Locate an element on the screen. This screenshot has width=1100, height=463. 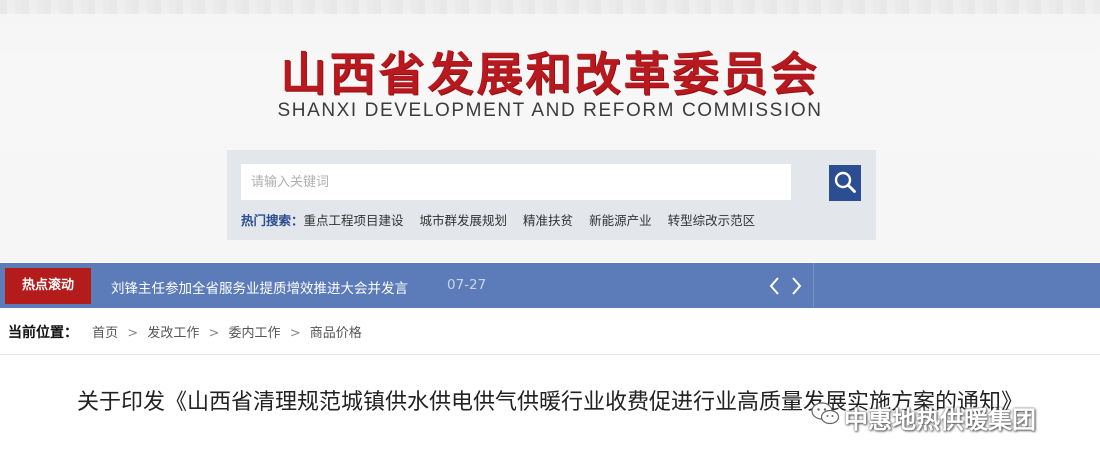
divider is located at coordinates (550, 354).